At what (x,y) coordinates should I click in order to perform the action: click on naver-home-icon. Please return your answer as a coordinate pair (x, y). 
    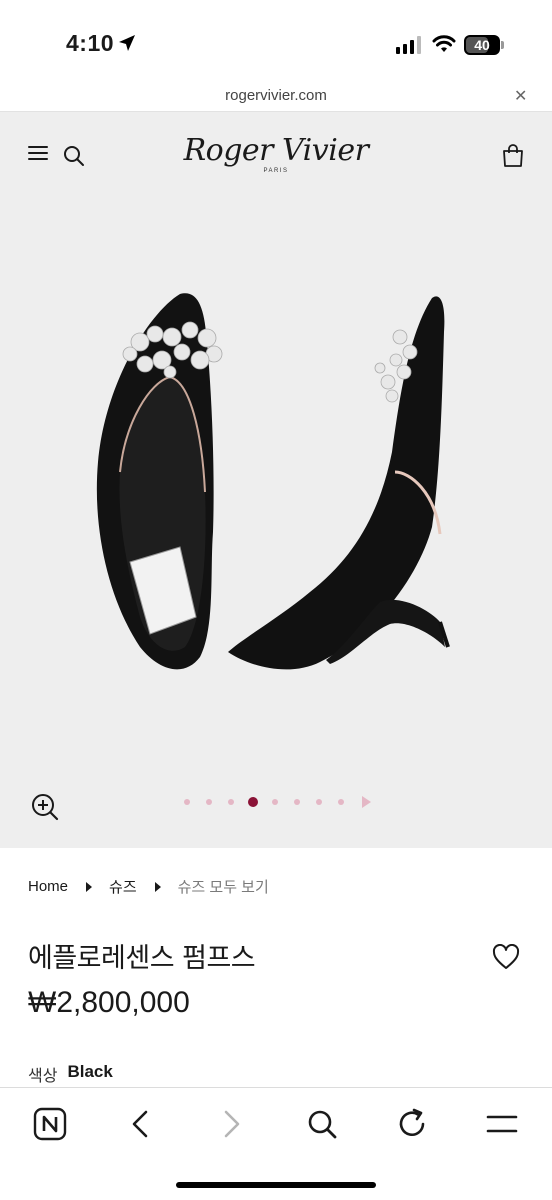
    Looking at the image, I should click on (50, 1124).